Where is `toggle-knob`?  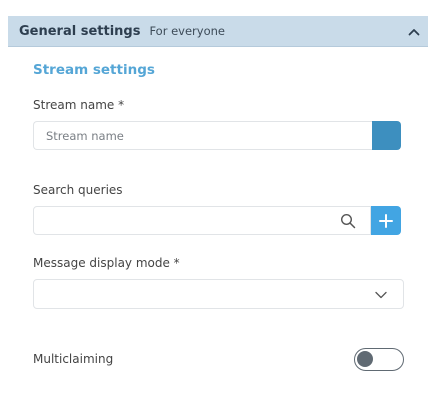 toggle-knob is located at coordinates (365, 359).